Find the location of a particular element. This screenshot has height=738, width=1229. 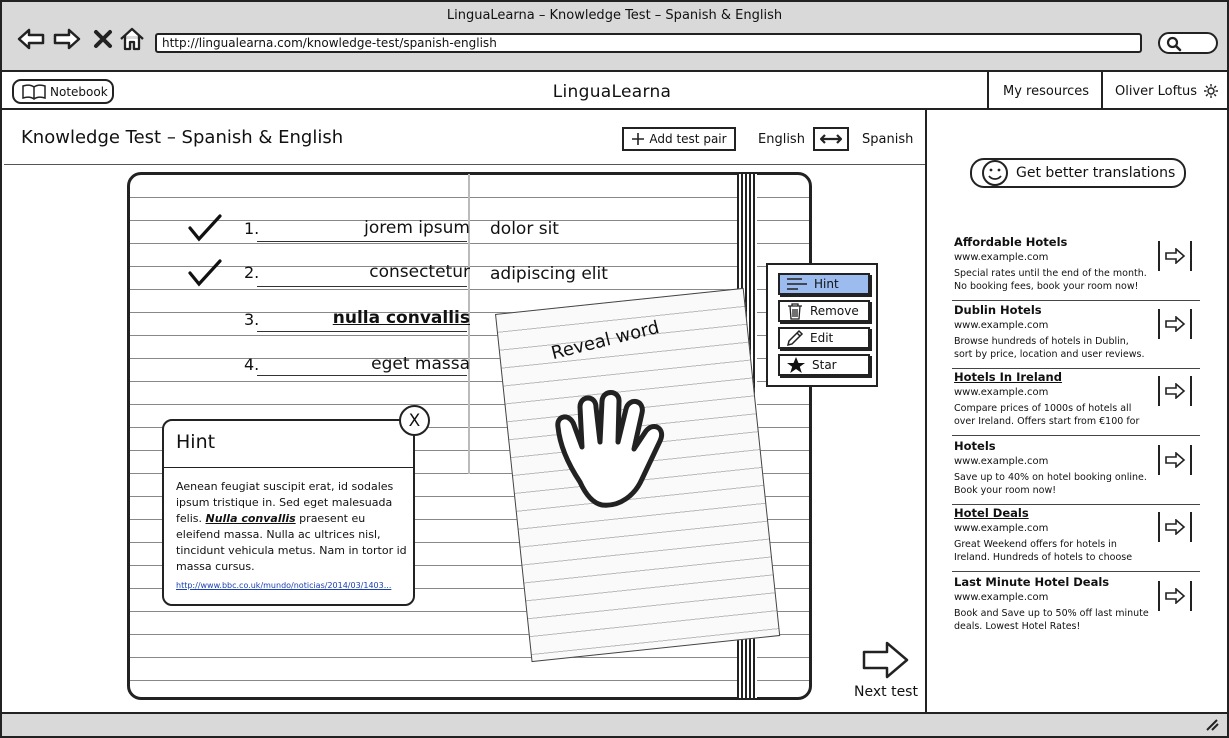

browser-search-input is located at coordinates (1188, 43).